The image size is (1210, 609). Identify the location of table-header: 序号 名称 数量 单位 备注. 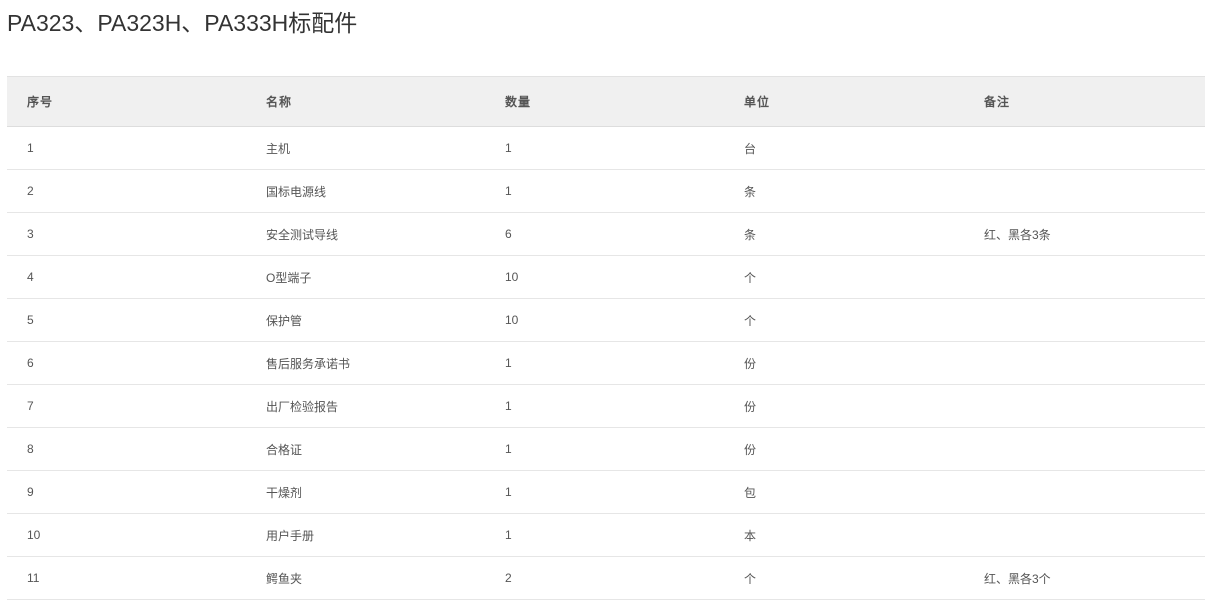
(606, 101).